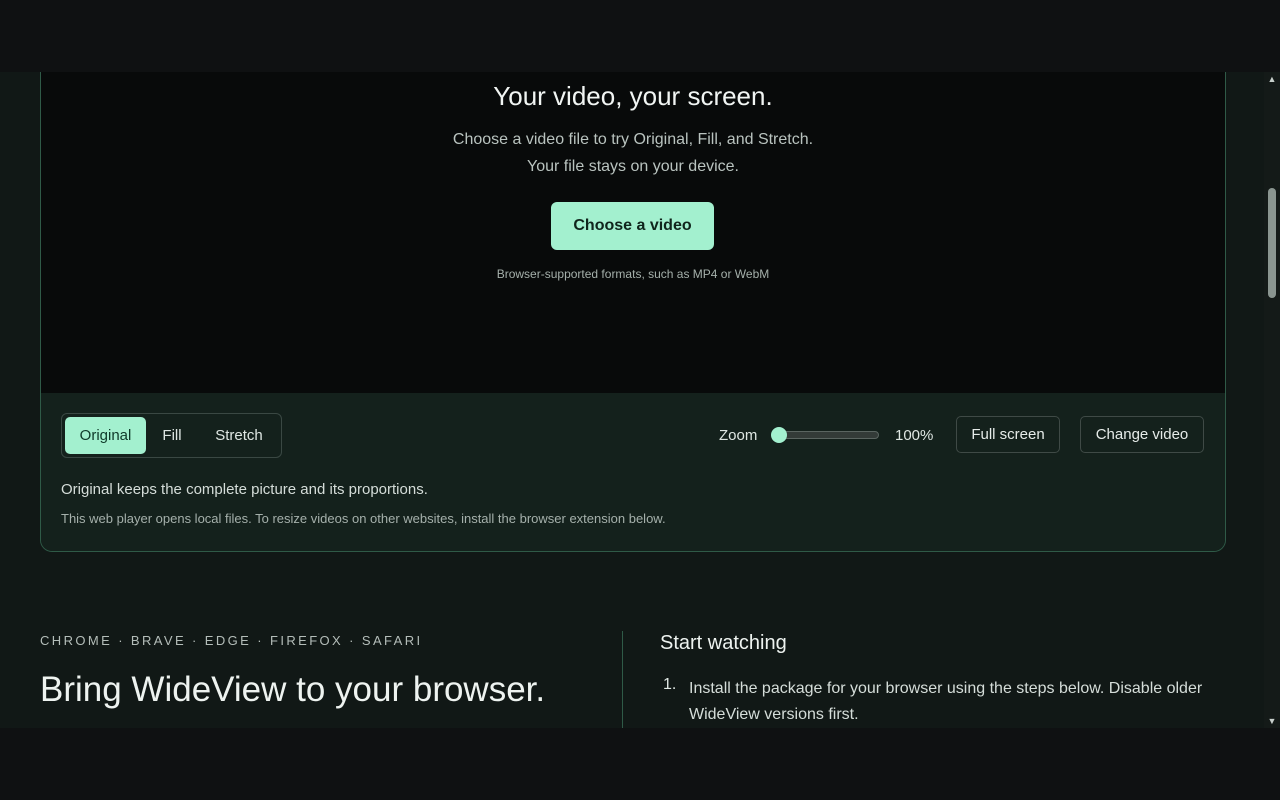 Image resolution: width=1280 pixels, height=800 pixels. I want to click on choose-video-button: Choose a video, so click(632, 226).